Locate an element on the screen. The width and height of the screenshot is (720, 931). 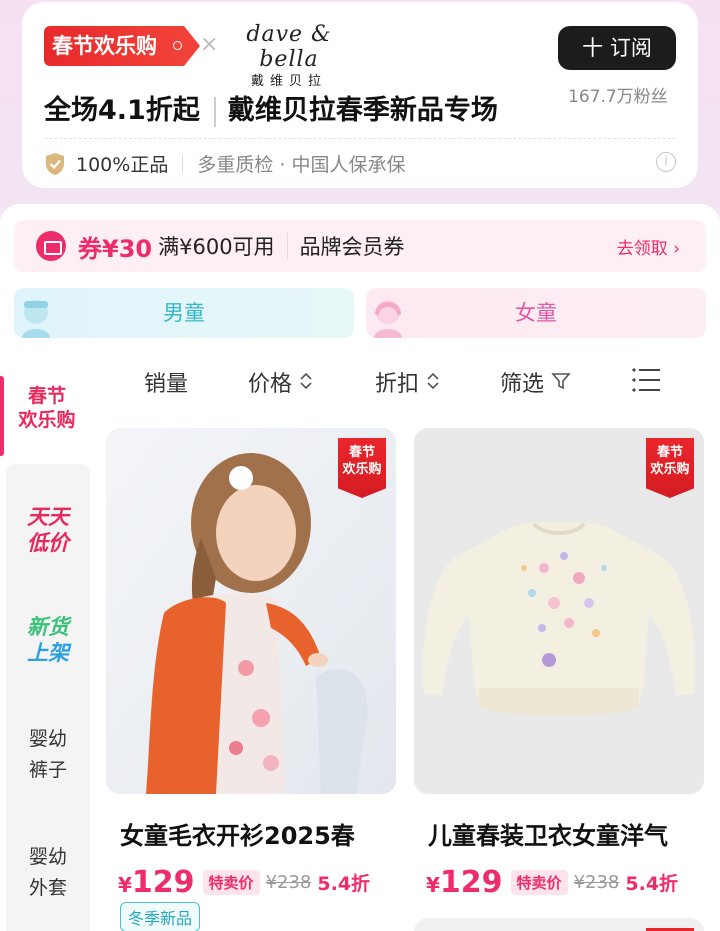
divider is located at coordinates (360, 138).